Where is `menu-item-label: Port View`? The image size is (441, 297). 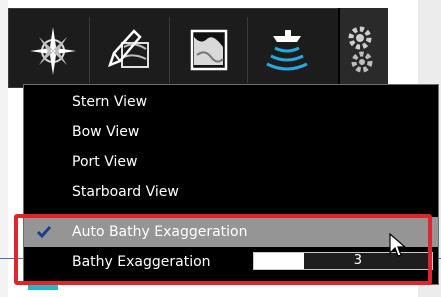 menu-item-label: Port View is located at coordinates (105, 162).